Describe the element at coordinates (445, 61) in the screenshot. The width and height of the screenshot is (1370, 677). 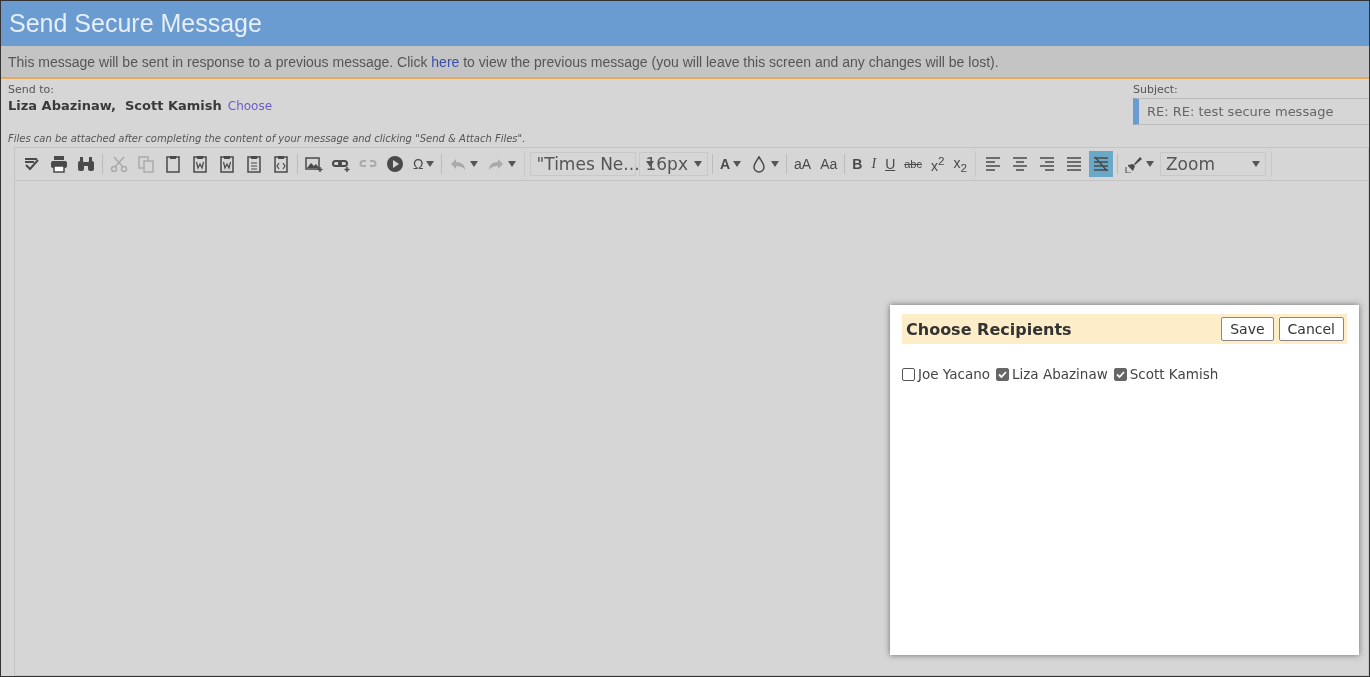
I see `here-link: here` at that location.